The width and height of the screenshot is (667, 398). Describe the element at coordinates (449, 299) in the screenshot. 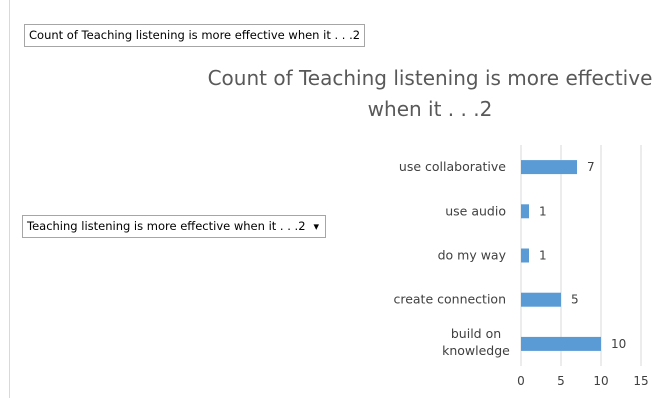

I see `category-label: create connection` at that location.